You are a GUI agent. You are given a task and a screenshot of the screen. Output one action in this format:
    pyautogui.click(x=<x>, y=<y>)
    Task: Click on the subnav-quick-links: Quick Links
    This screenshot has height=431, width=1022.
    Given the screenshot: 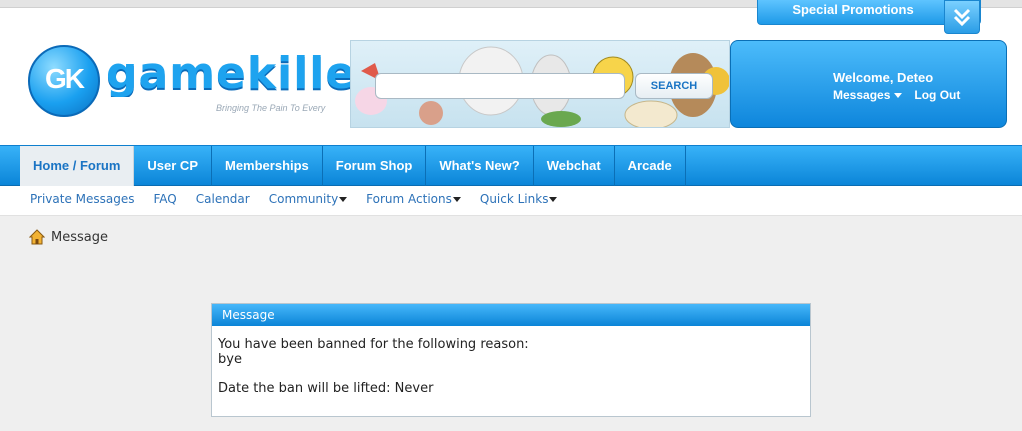 What is the action you would take?
    pyautogui.click(x=519, y=199)
    